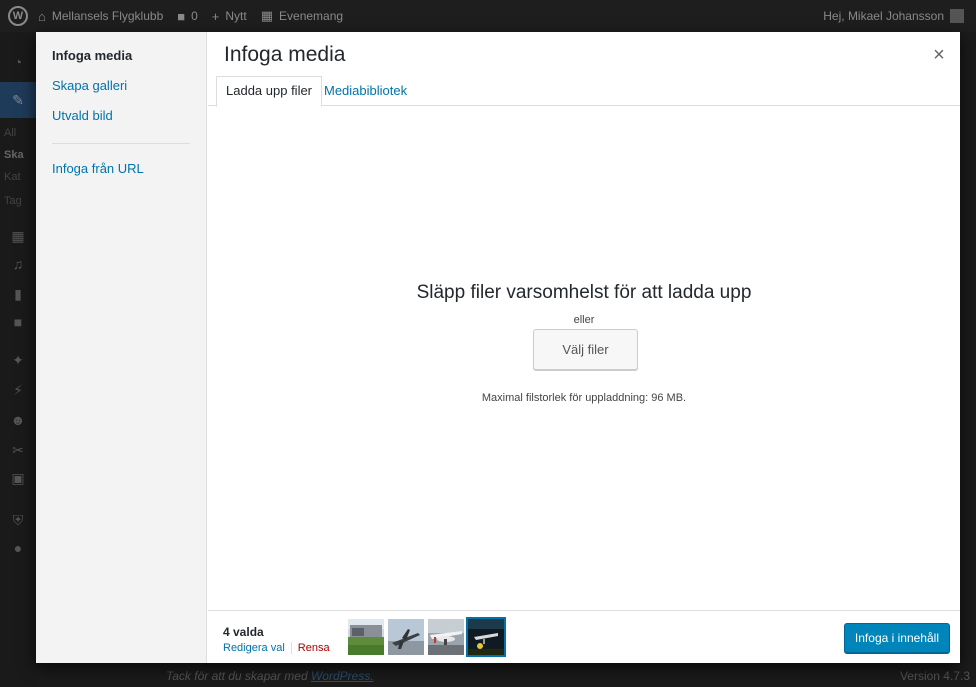 This screenshot has height=687, width=976. What do you see at coordinates (365, 91) in the screenshot?
I see `tab-media-library: Mediabibliotek` at bounding box center [365, 91].